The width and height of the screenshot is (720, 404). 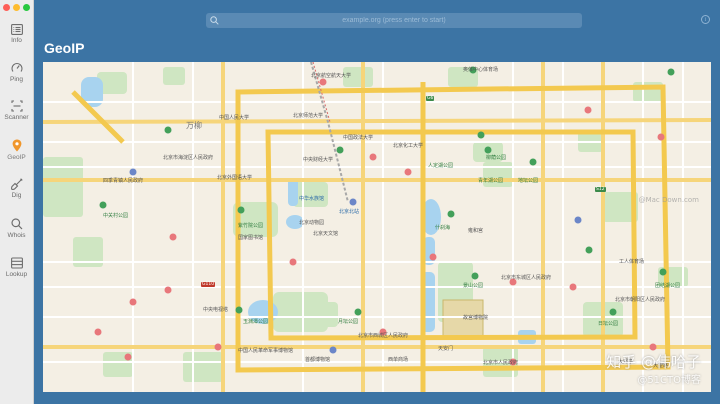 I want to click on map-label: 北京北站, so click(x=349, y=212).